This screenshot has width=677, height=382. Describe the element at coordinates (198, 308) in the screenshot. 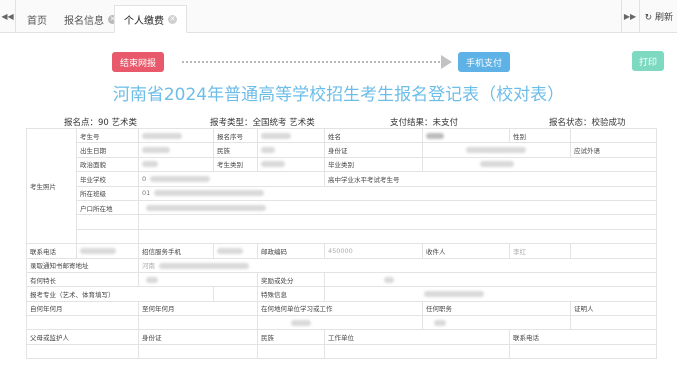

I see `field-label: 至何年何月` at that location.